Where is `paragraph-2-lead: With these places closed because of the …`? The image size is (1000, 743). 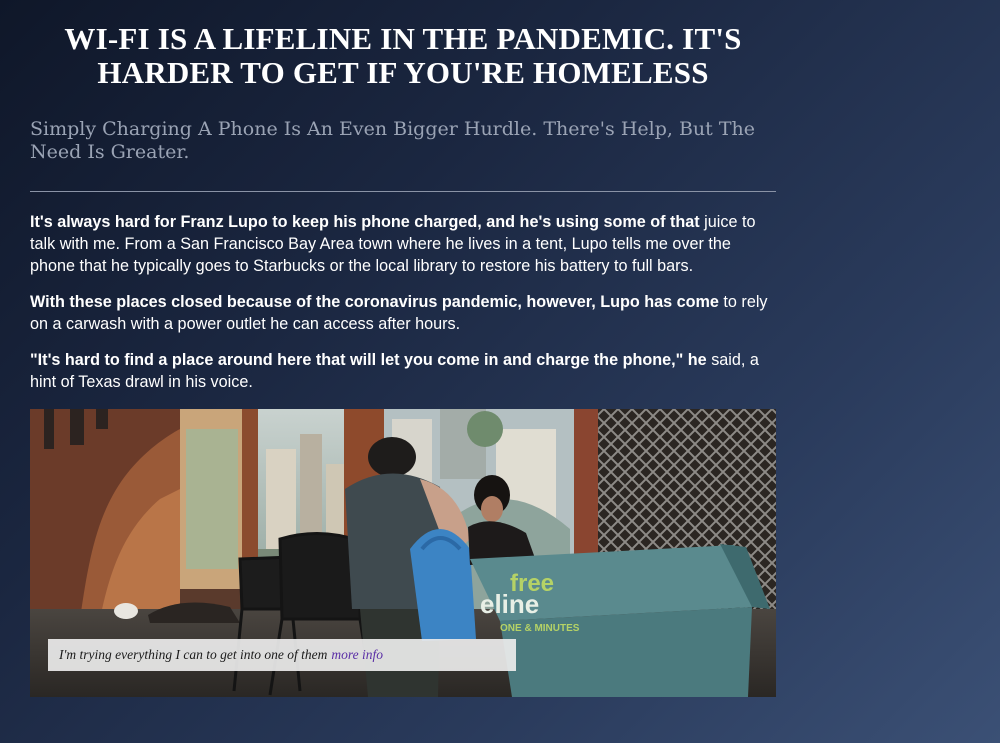
paragraph-2-lead: With these places closed because of the … is located at coordinates (374, 302).